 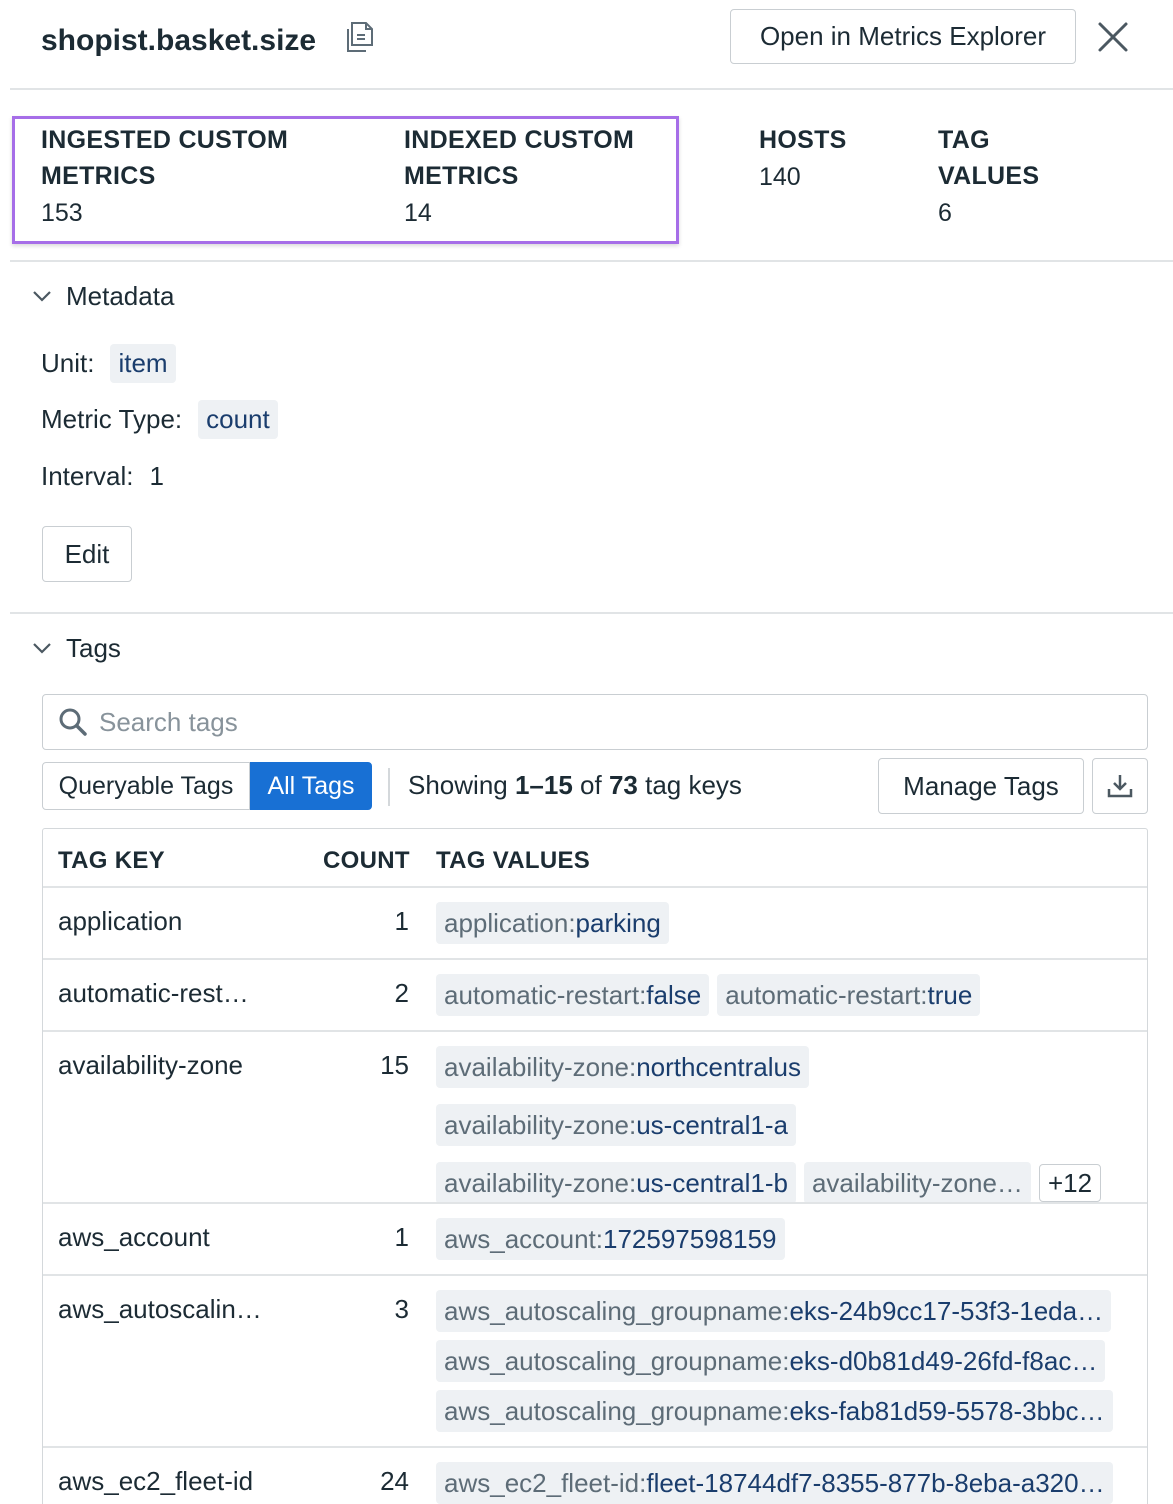 I want to click on tag-key: aws_account, so click(x=134, y=1237).